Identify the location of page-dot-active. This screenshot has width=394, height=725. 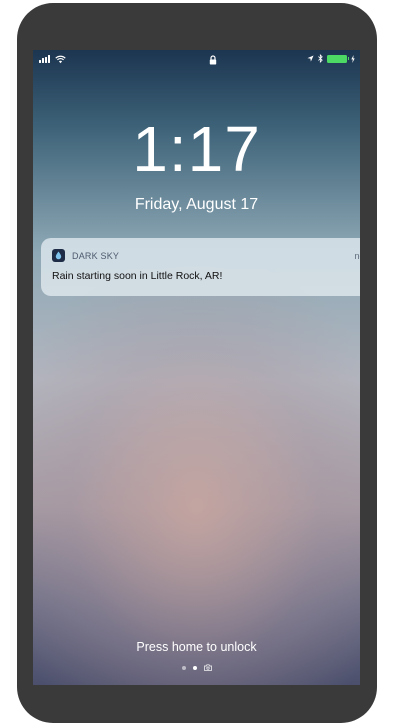
(194, 667).